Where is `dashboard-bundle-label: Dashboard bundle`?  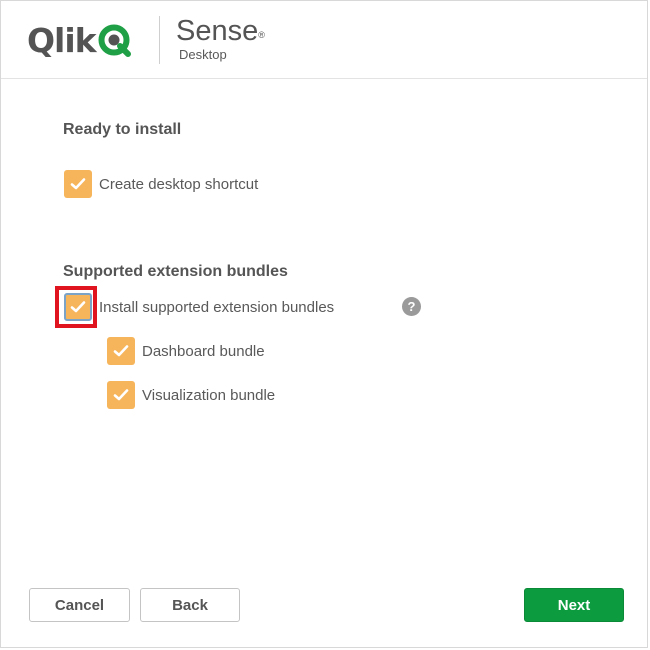
dashboard-bundle-label: Dashboard bundle is located at coordinates (203, 351).